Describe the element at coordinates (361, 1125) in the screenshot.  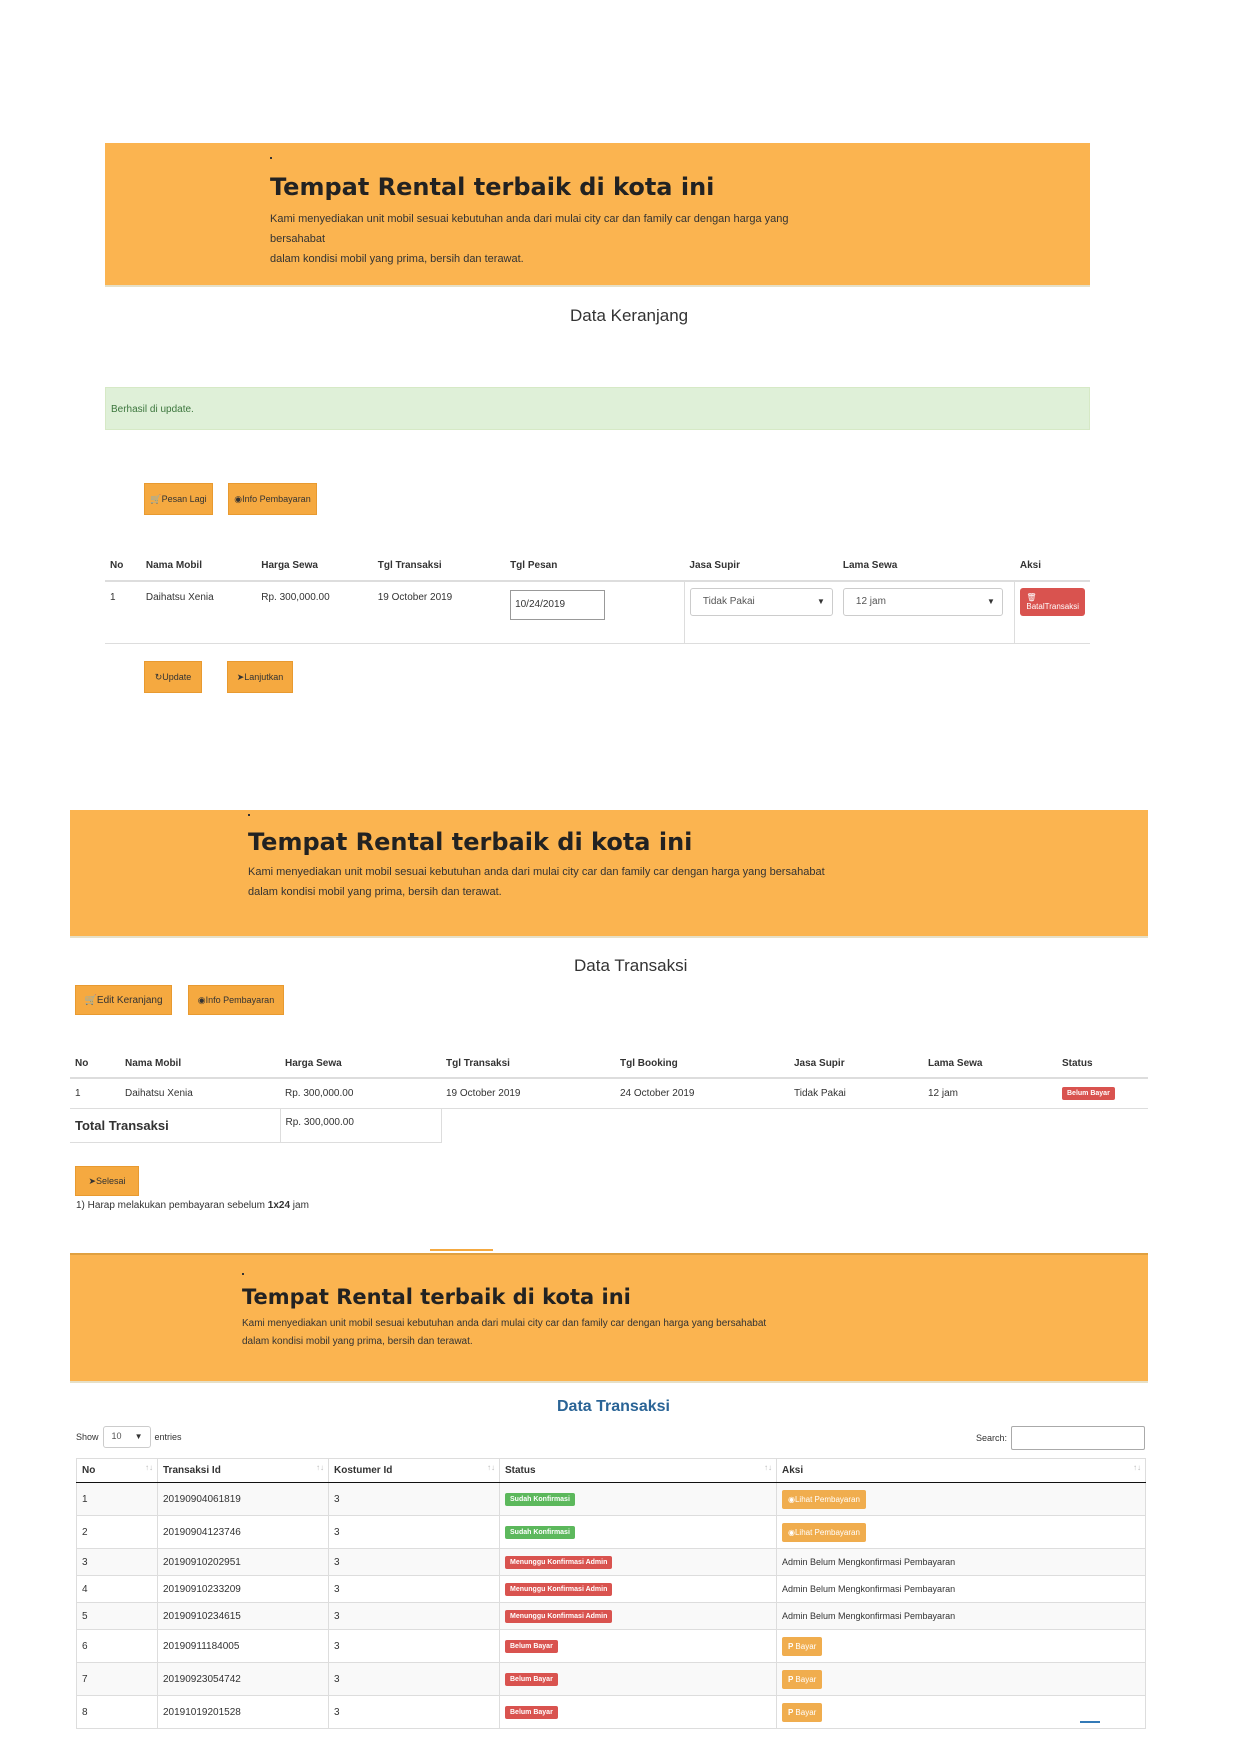
I see `total-value: Rp. 300,000.00` at that location.